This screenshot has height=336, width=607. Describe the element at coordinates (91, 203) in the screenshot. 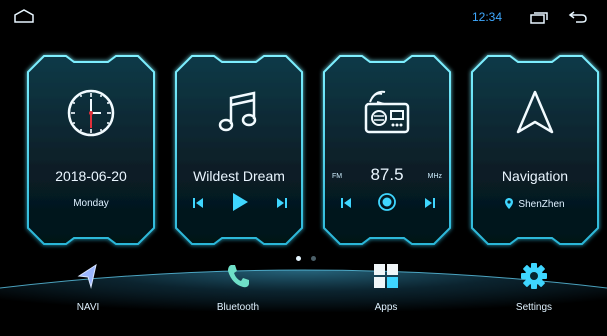

I see `clock-weekday: Monday` at that location.